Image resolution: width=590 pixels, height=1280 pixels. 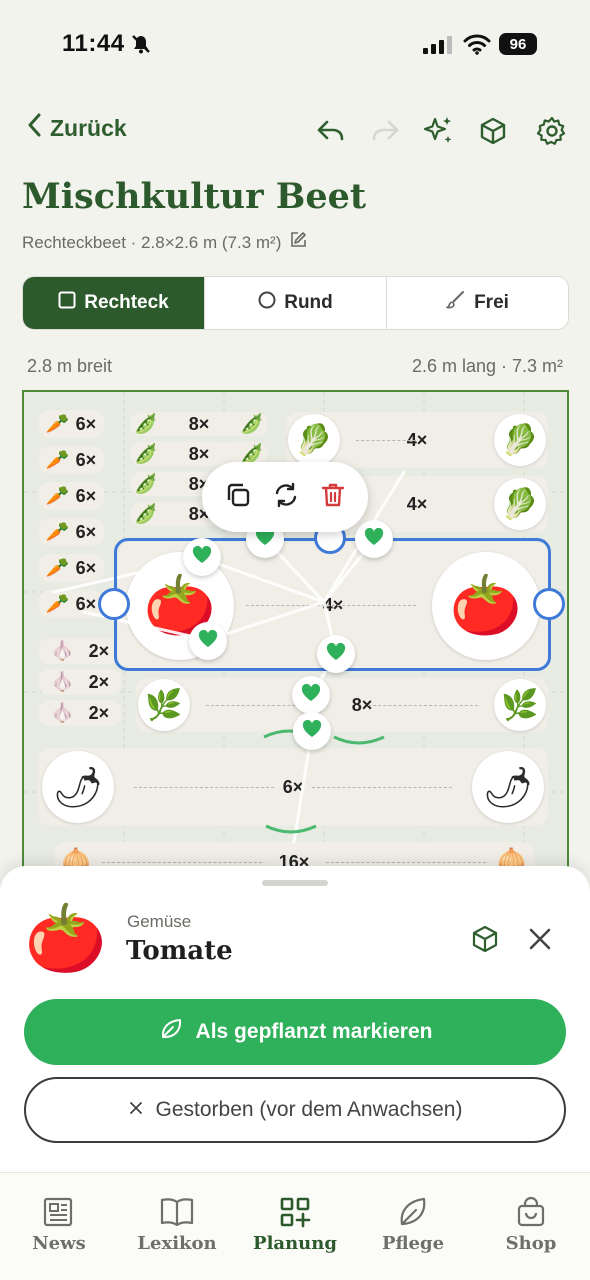 What do you see at coordinates (295, 1243) in the screenshot?
I see `tab-planung-label: Planung` at bounding box center [295, 1243].